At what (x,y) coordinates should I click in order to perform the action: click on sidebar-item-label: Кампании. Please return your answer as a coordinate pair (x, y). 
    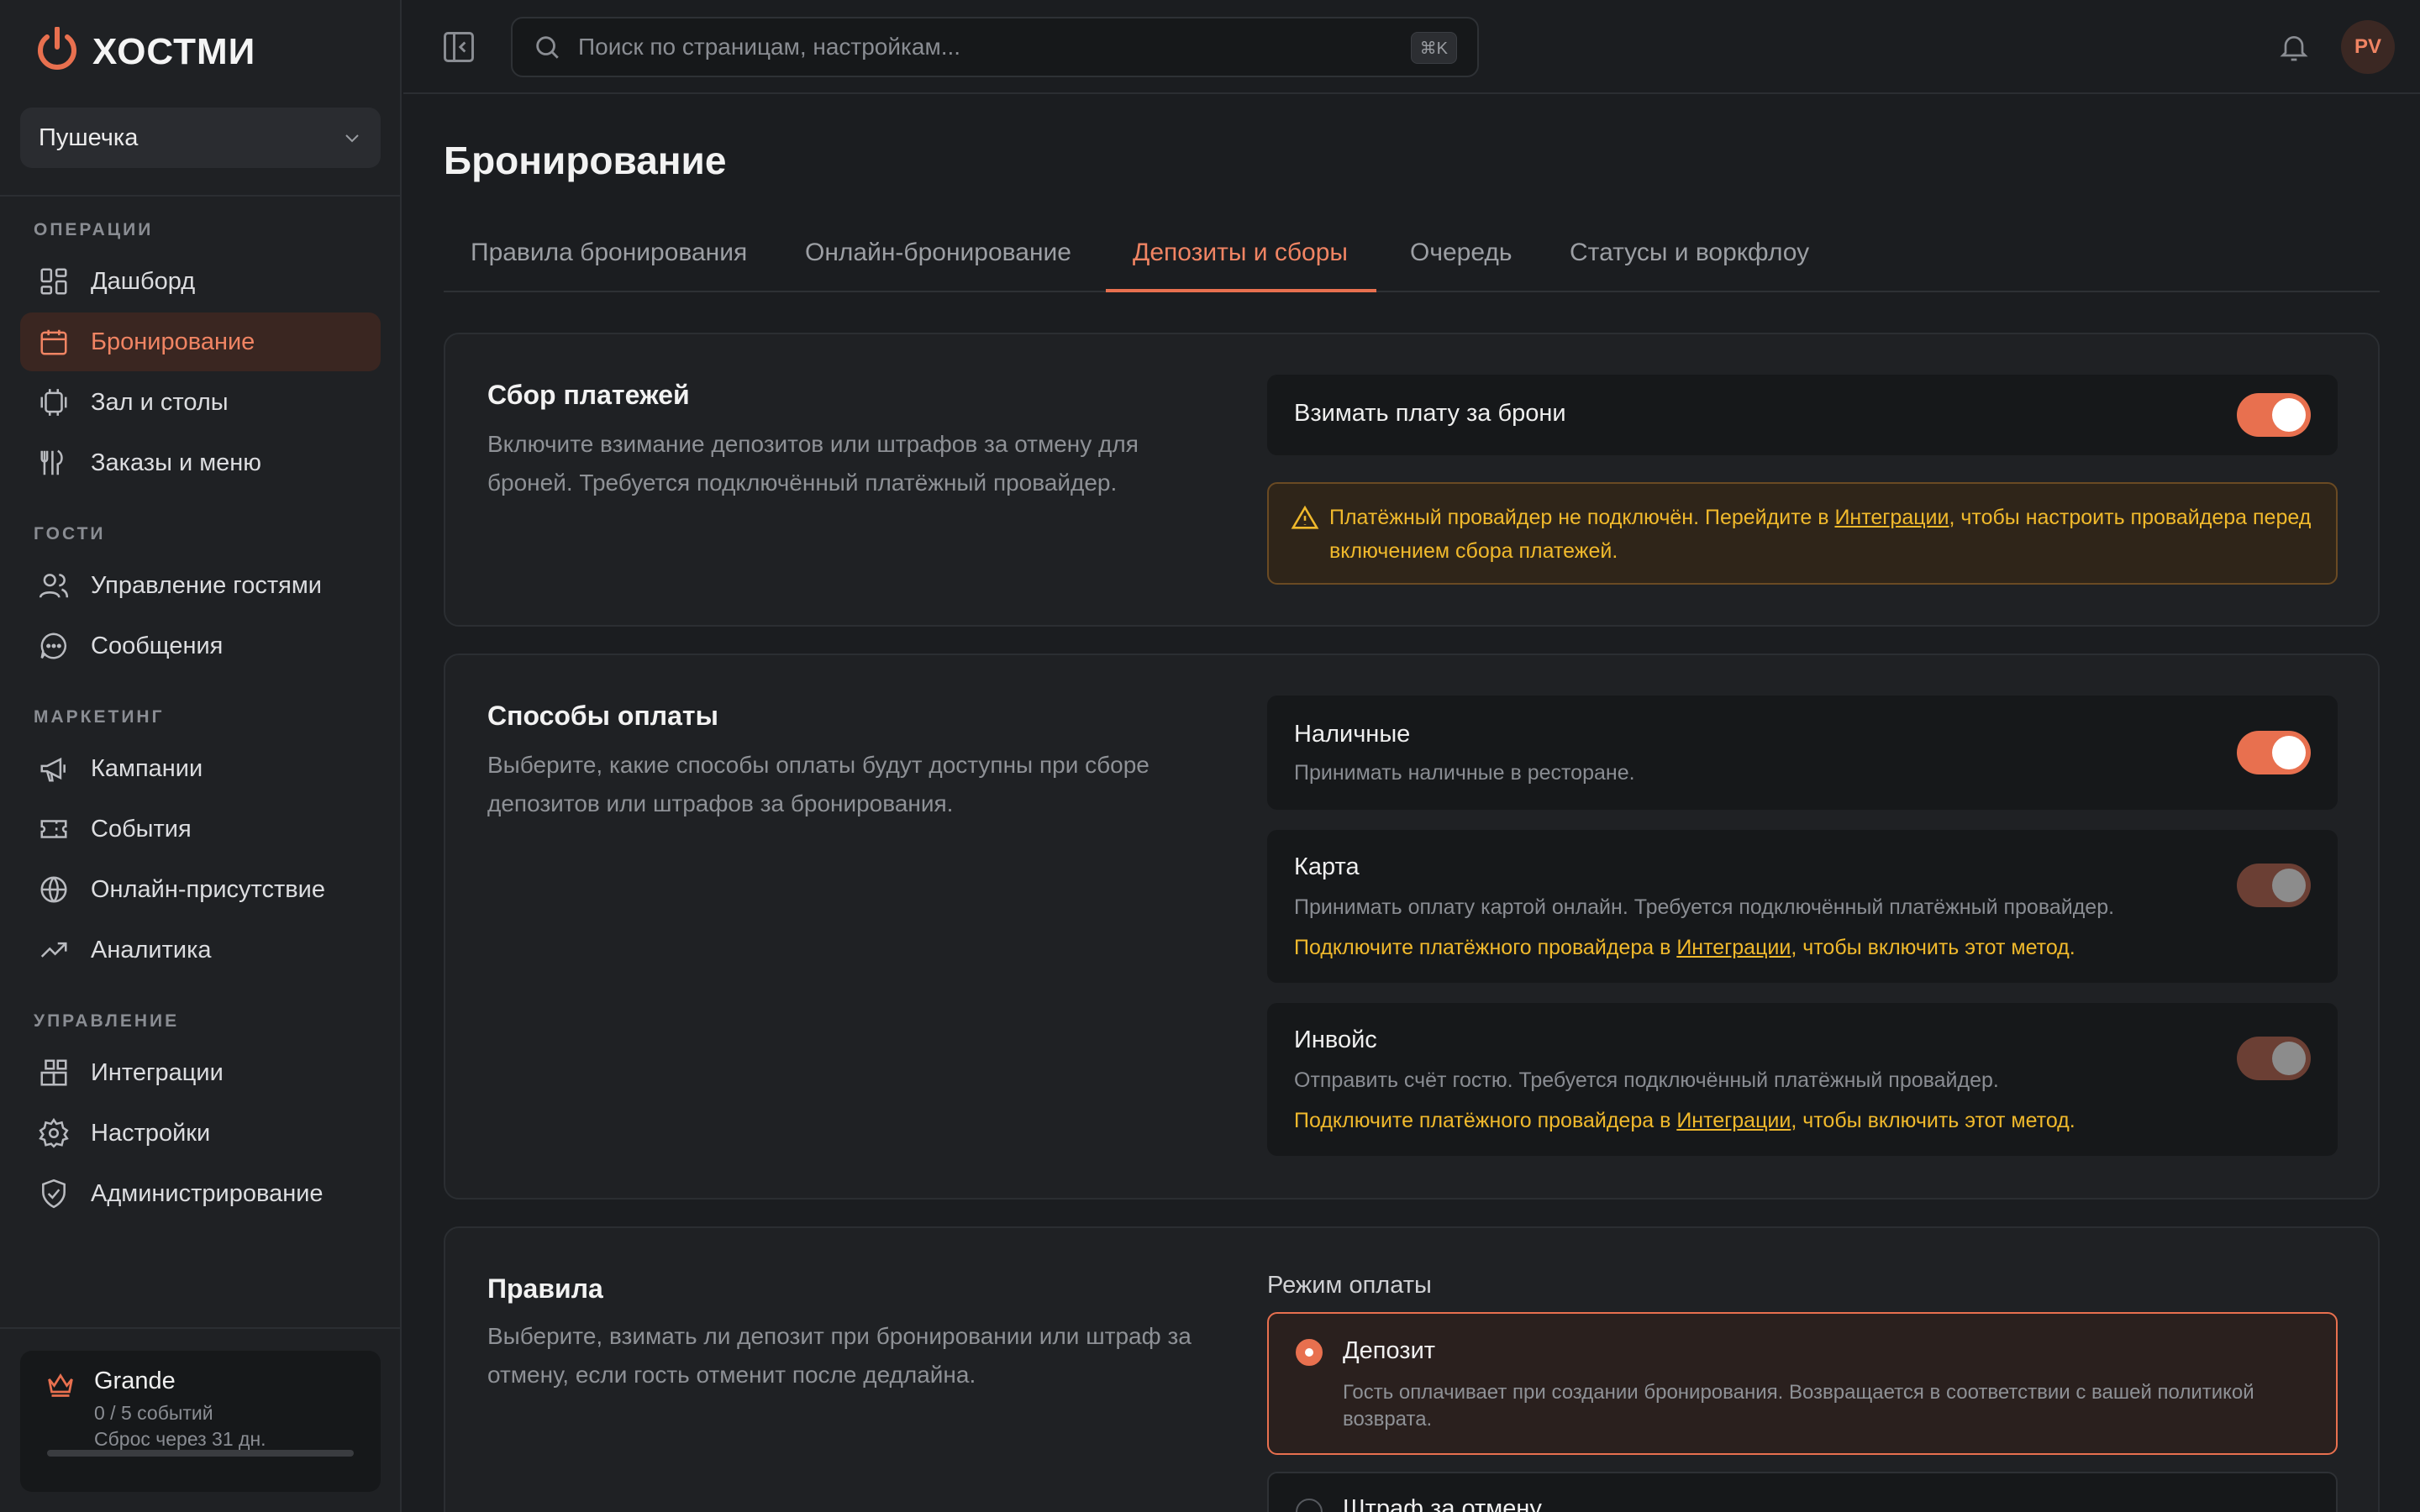
    Looking at the image, I should click on (147, 768).